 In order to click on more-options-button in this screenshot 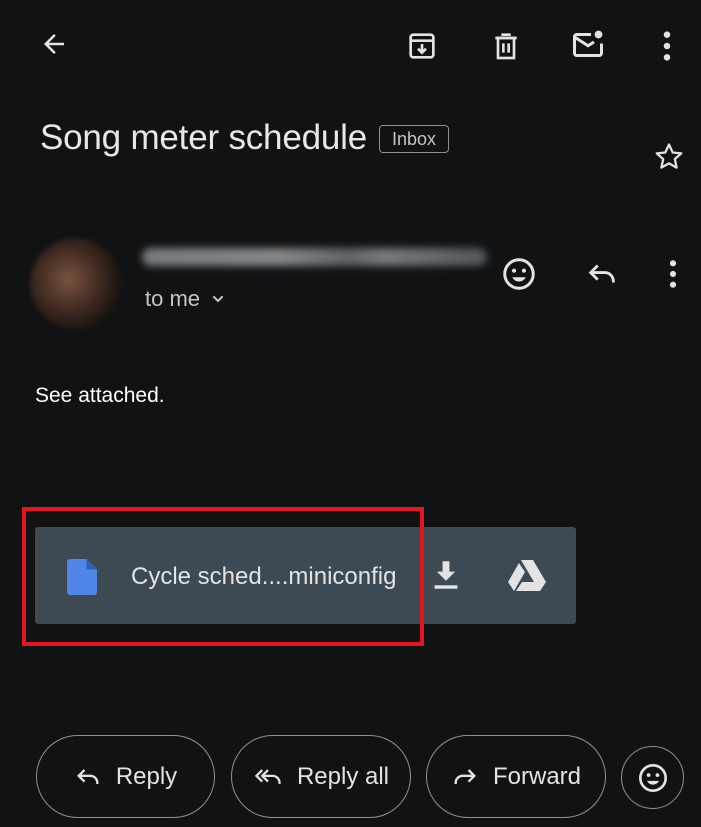, I will do `click(667, 46)`.